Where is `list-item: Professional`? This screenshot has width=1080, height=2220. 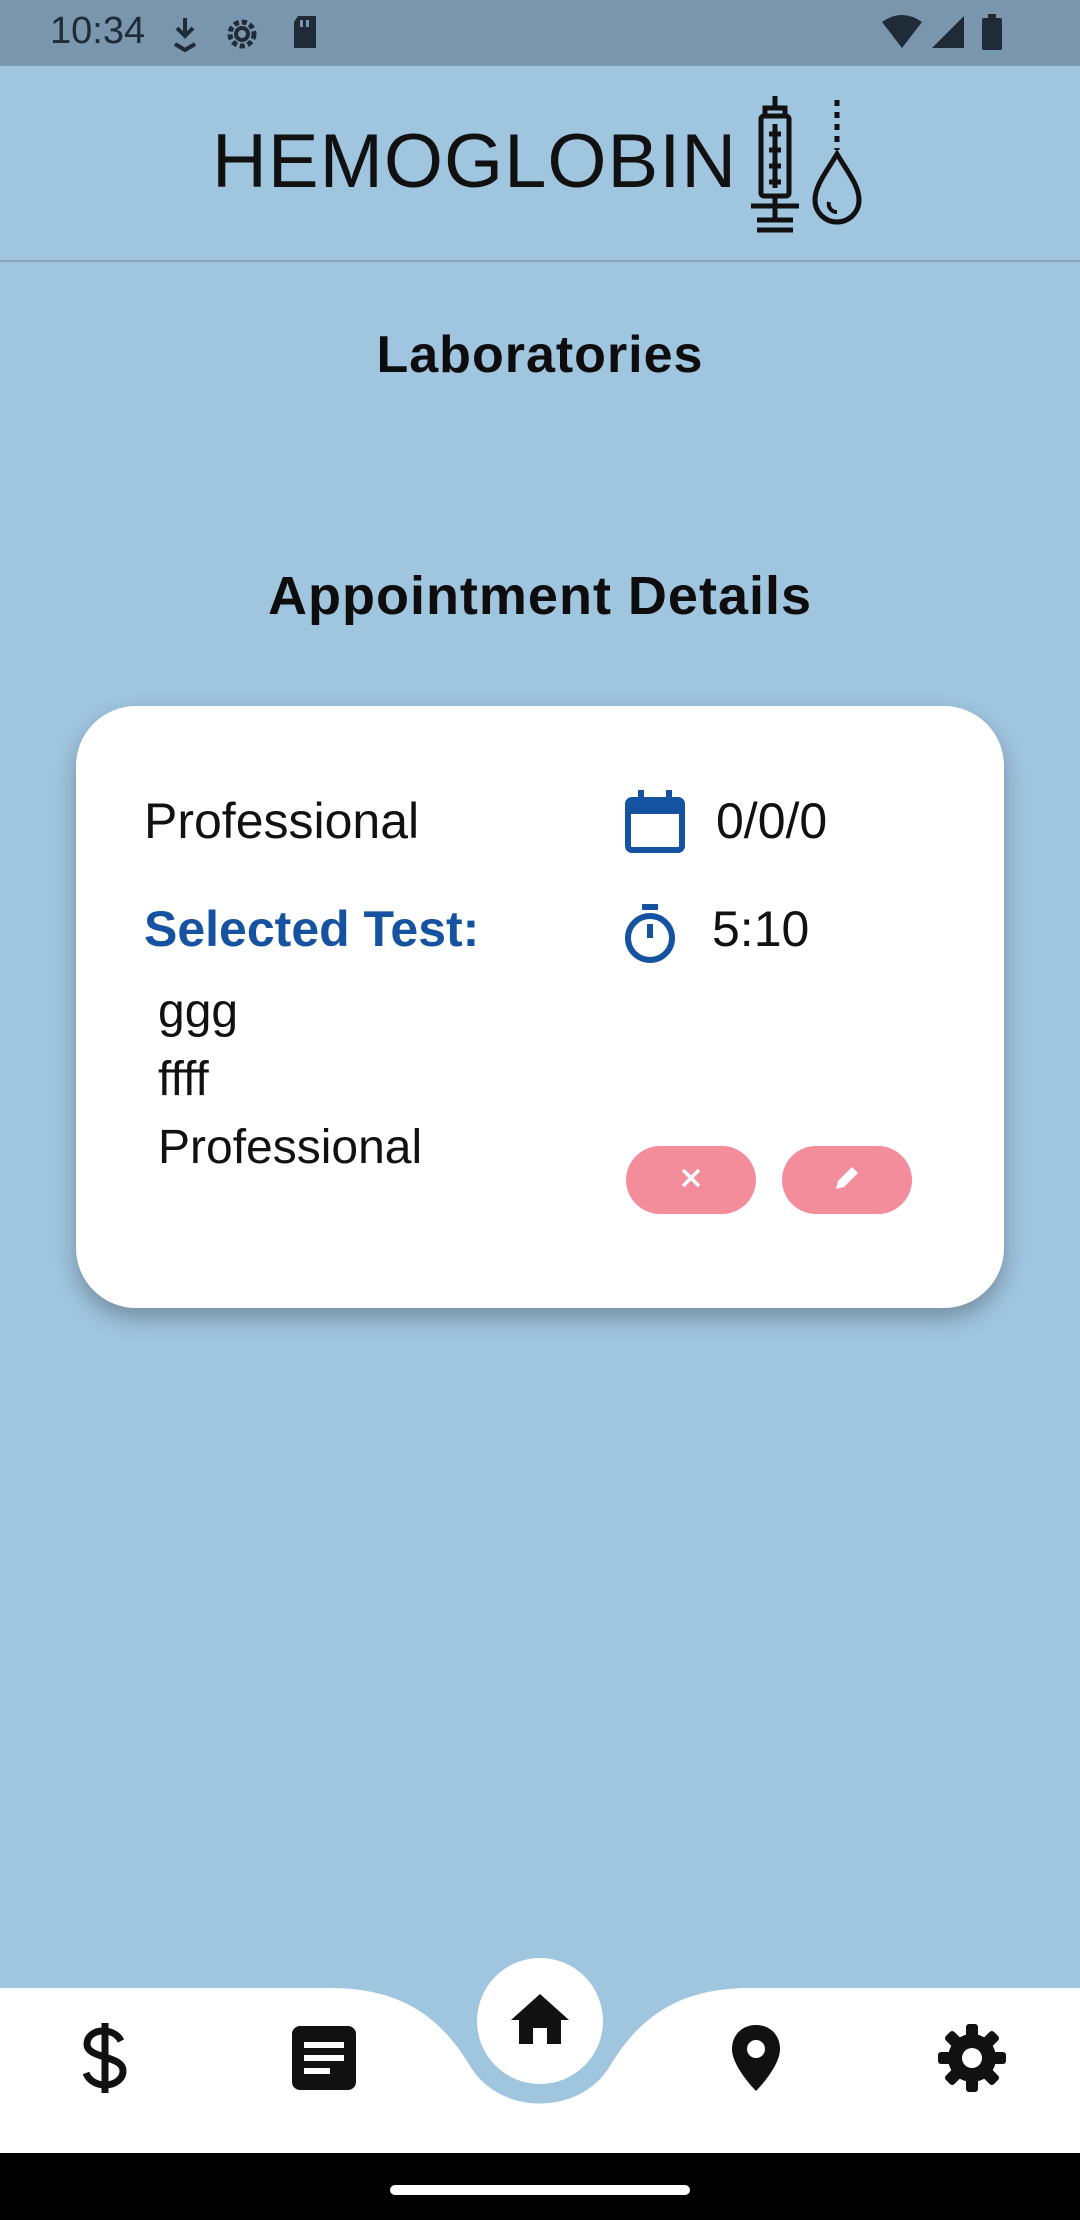
list-item: Professional is located at coordinates (290, 1147).